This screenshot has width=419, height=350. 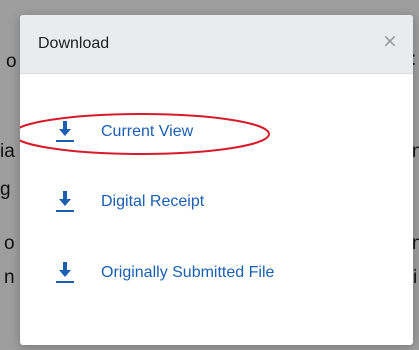 I want to click on option-digital-receipt: Digital Receipt, so click(x=129, y=202).